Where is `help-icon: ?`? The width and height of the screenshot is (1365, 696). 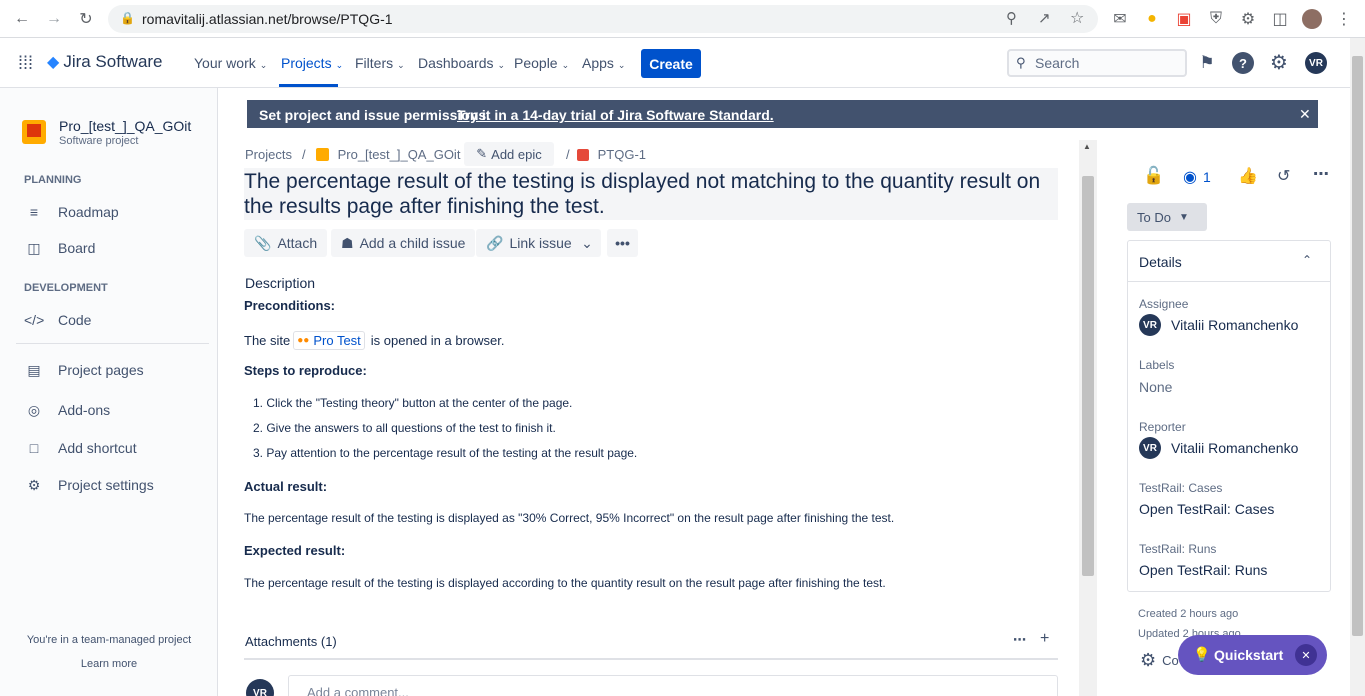
help-icon: ? is located at coordinates (1243, 63).